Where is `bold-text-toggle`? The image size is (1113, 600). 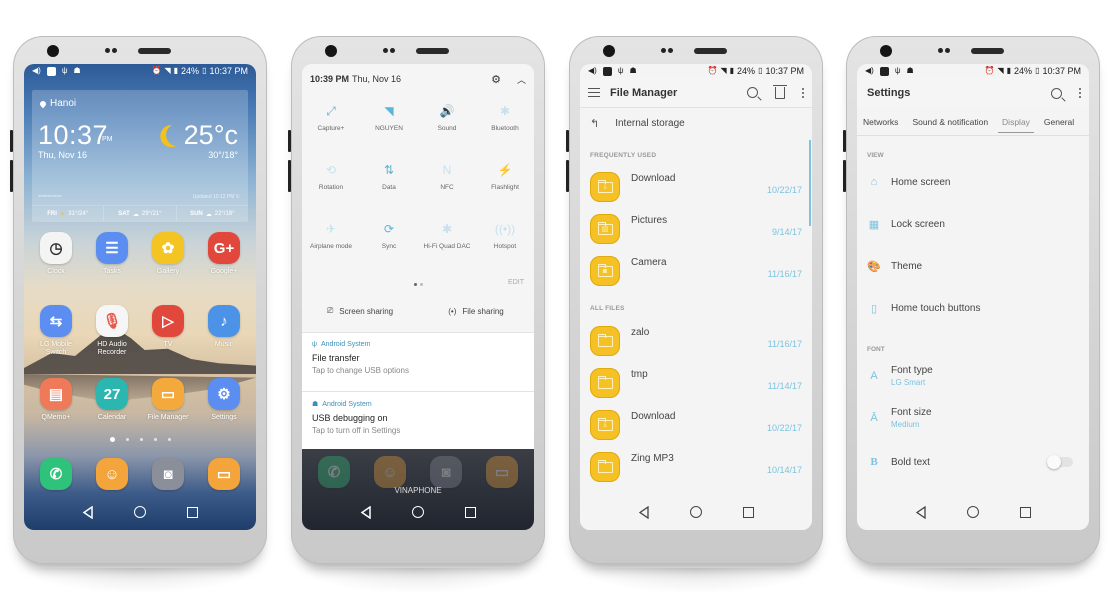 bold-text-toggle is located at coordinates (1060, 462).